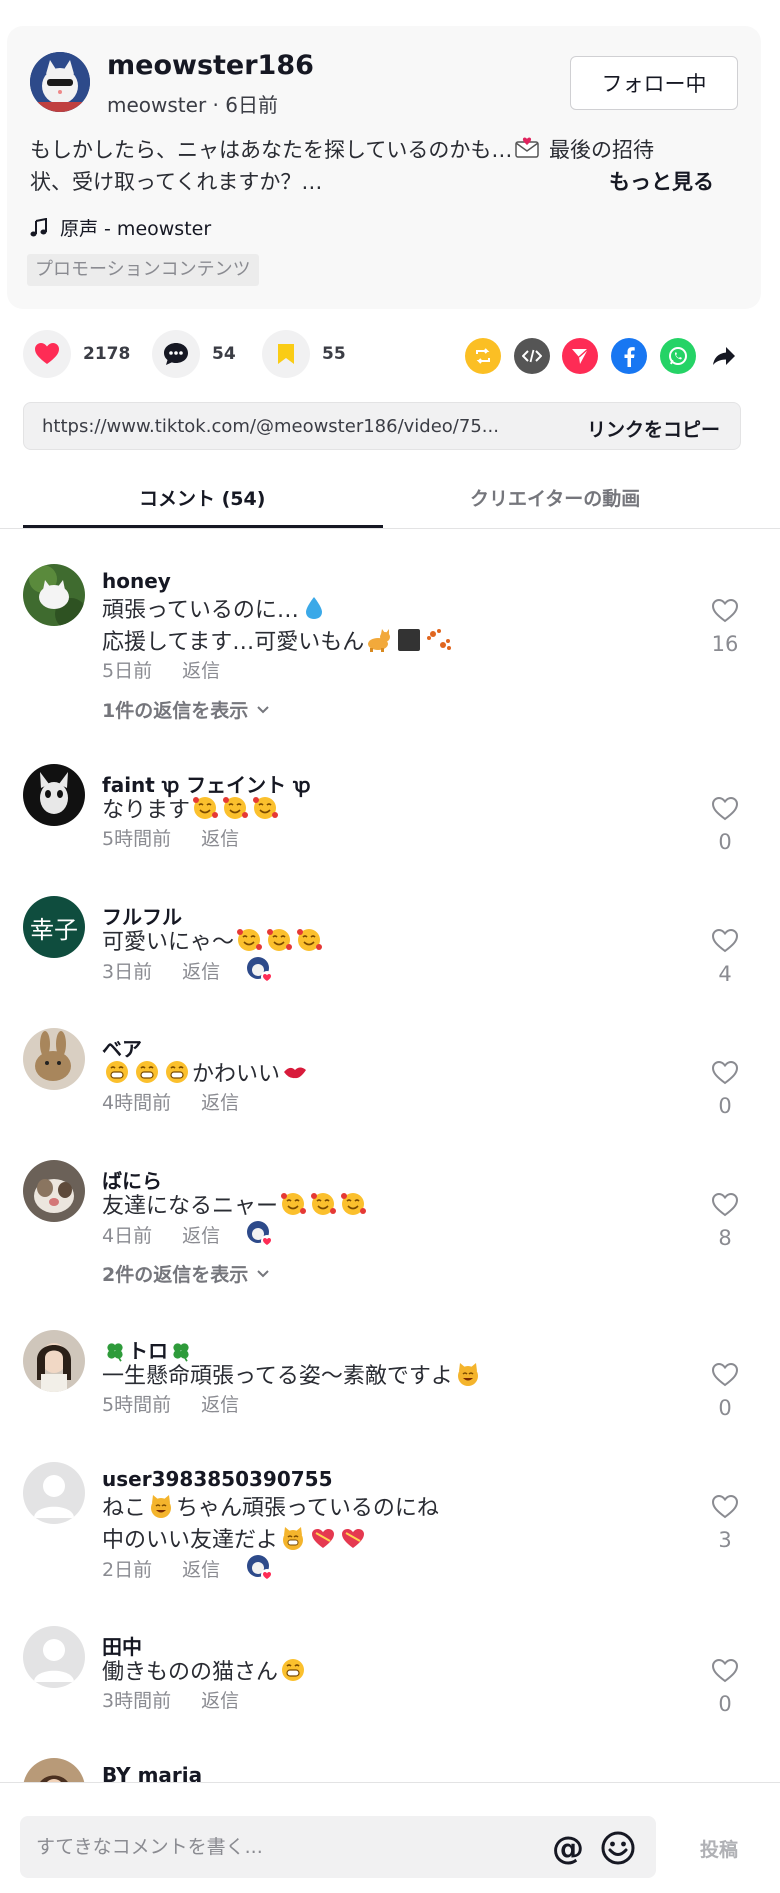 The image size is (780, 1893). Describe the element at coordinates (127, 1235) in the screenshot. I see `comment-time: 4日前` at that location.